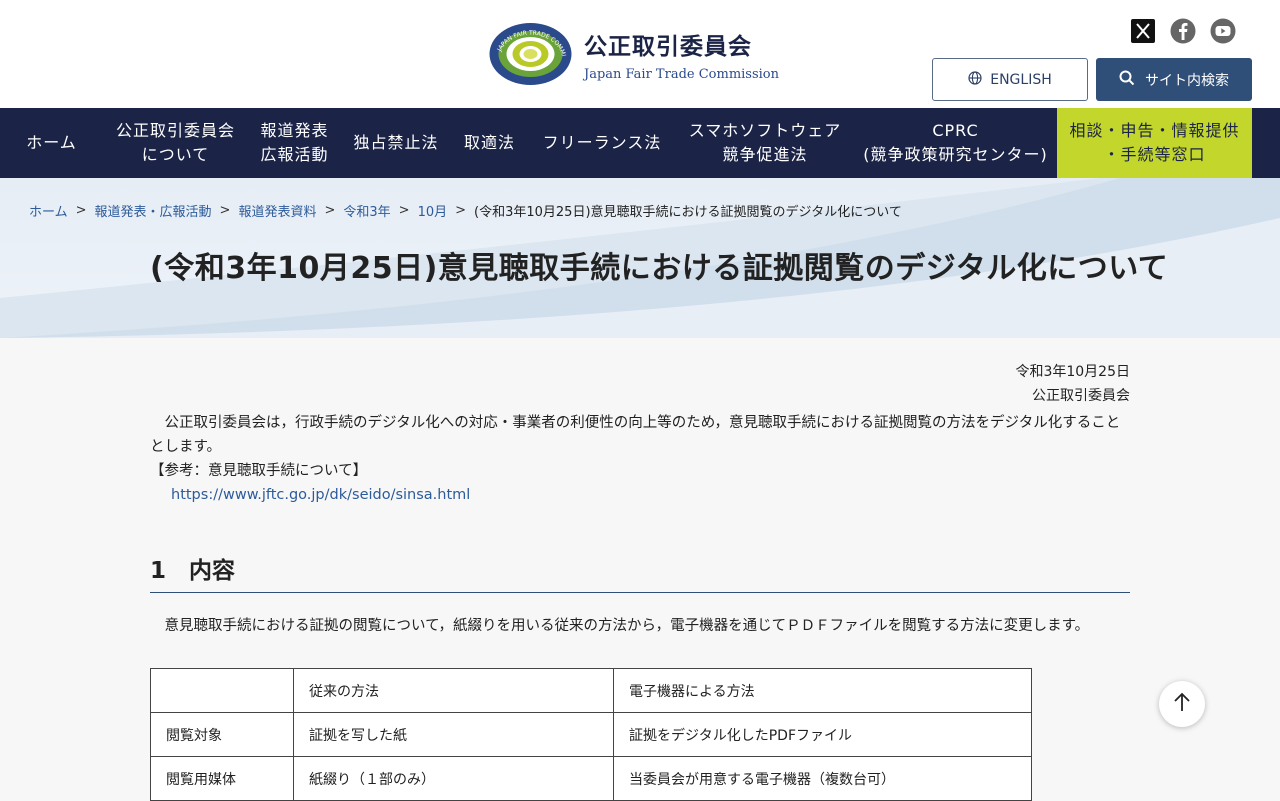 The height and width of the screenshot is (801, 1280). Describe the element at coordinates (259, 471) in the screenshot. I see `reference-label: 【参考：意見聴取手続について】` at that location.